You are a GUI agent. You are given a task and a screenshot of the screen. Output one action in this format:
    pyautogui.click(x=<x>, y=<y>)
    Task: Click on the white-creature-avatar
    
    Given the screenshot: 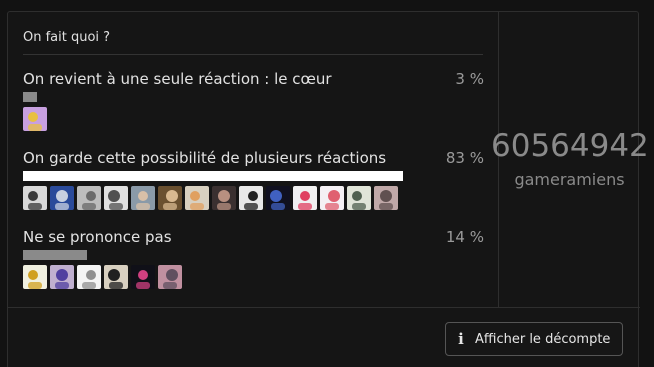 What is the action you would take?
    pyautogui.click(x=89, y=277)
    